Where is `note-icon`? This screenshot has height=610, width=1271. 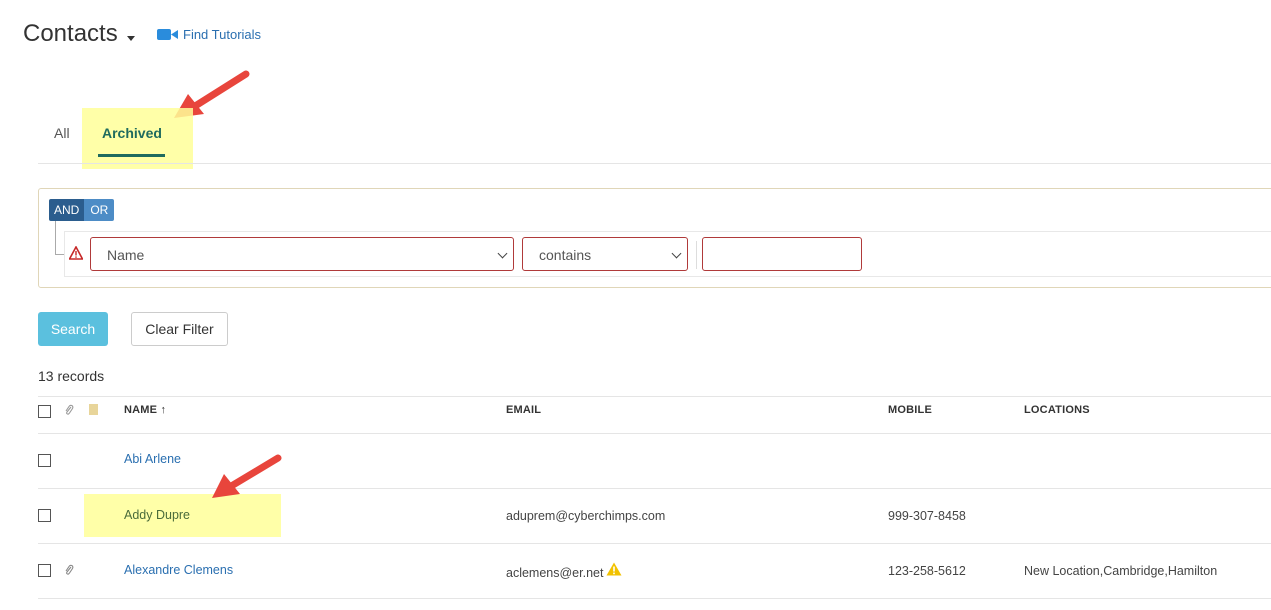
note-icon is located at coordinates (93, 409).